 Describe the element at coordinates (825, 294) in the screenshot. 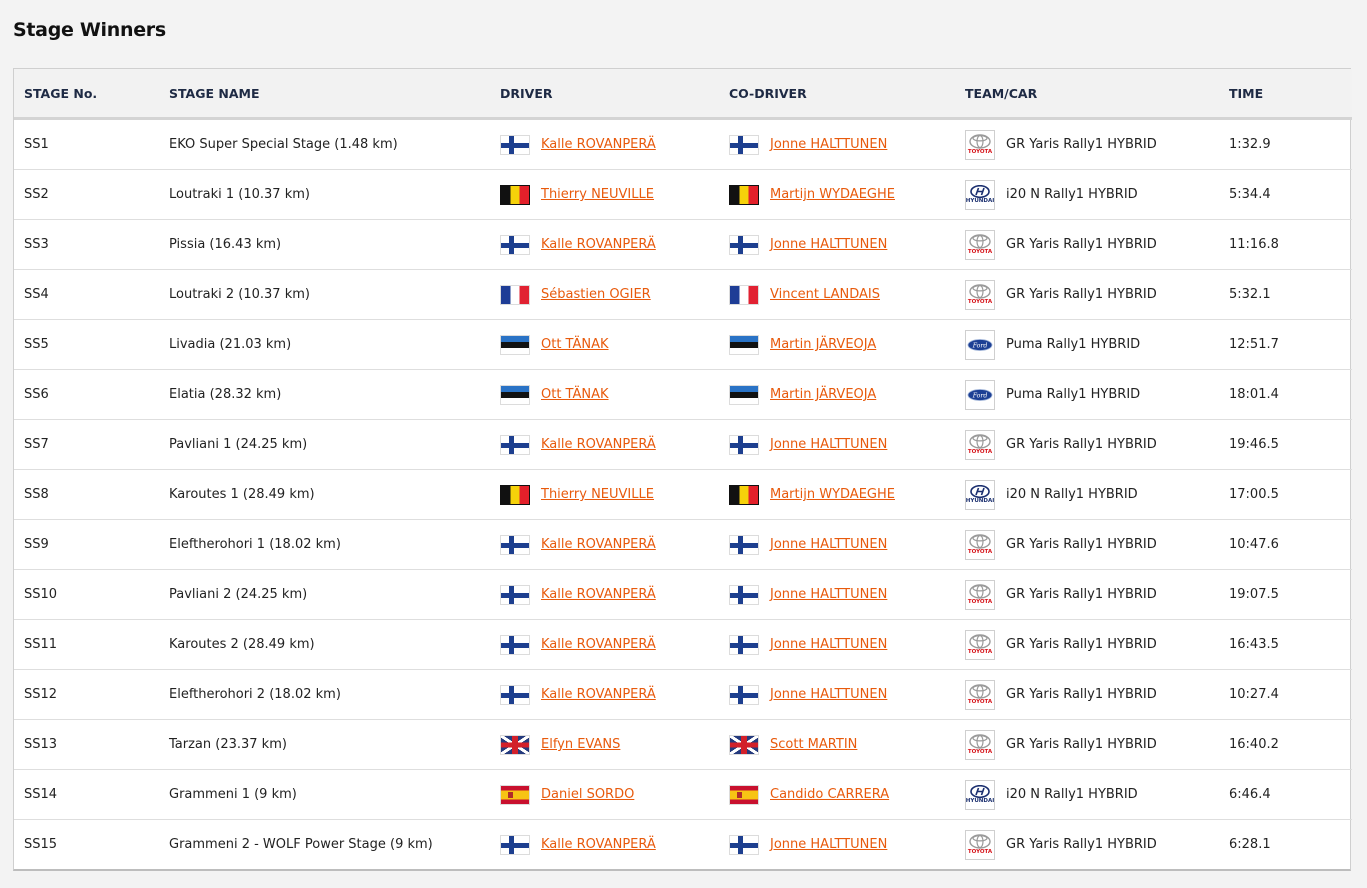

I see `co-driver-link: Vincent LANDAIS` at that location.